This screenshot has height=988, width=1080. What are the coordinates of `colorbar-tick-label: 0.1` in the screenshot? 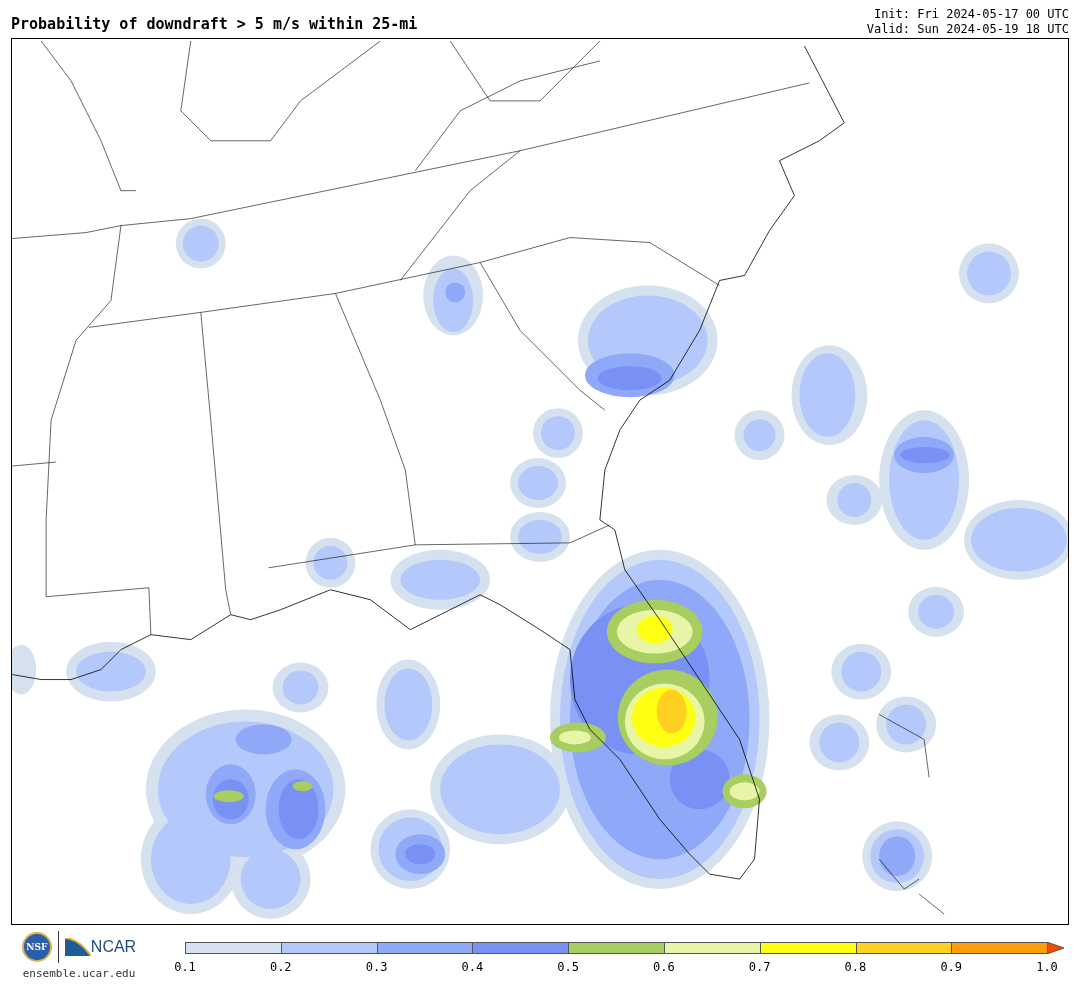 It's located at (185, 967).